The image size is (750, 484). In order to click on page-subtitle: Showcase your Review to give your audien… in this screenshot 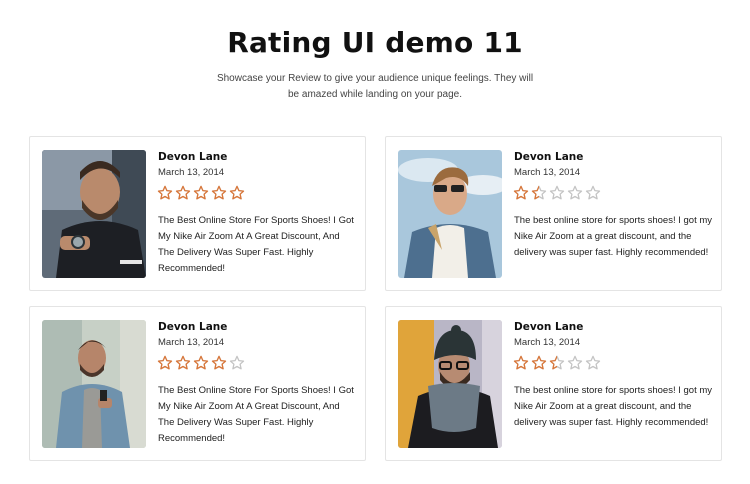, I will do `click(375, 86)`.